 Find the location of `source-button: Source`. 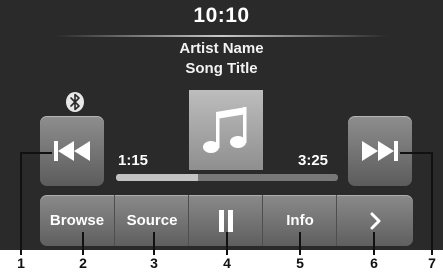

source-button: Source is located at coordinates (151, 220).